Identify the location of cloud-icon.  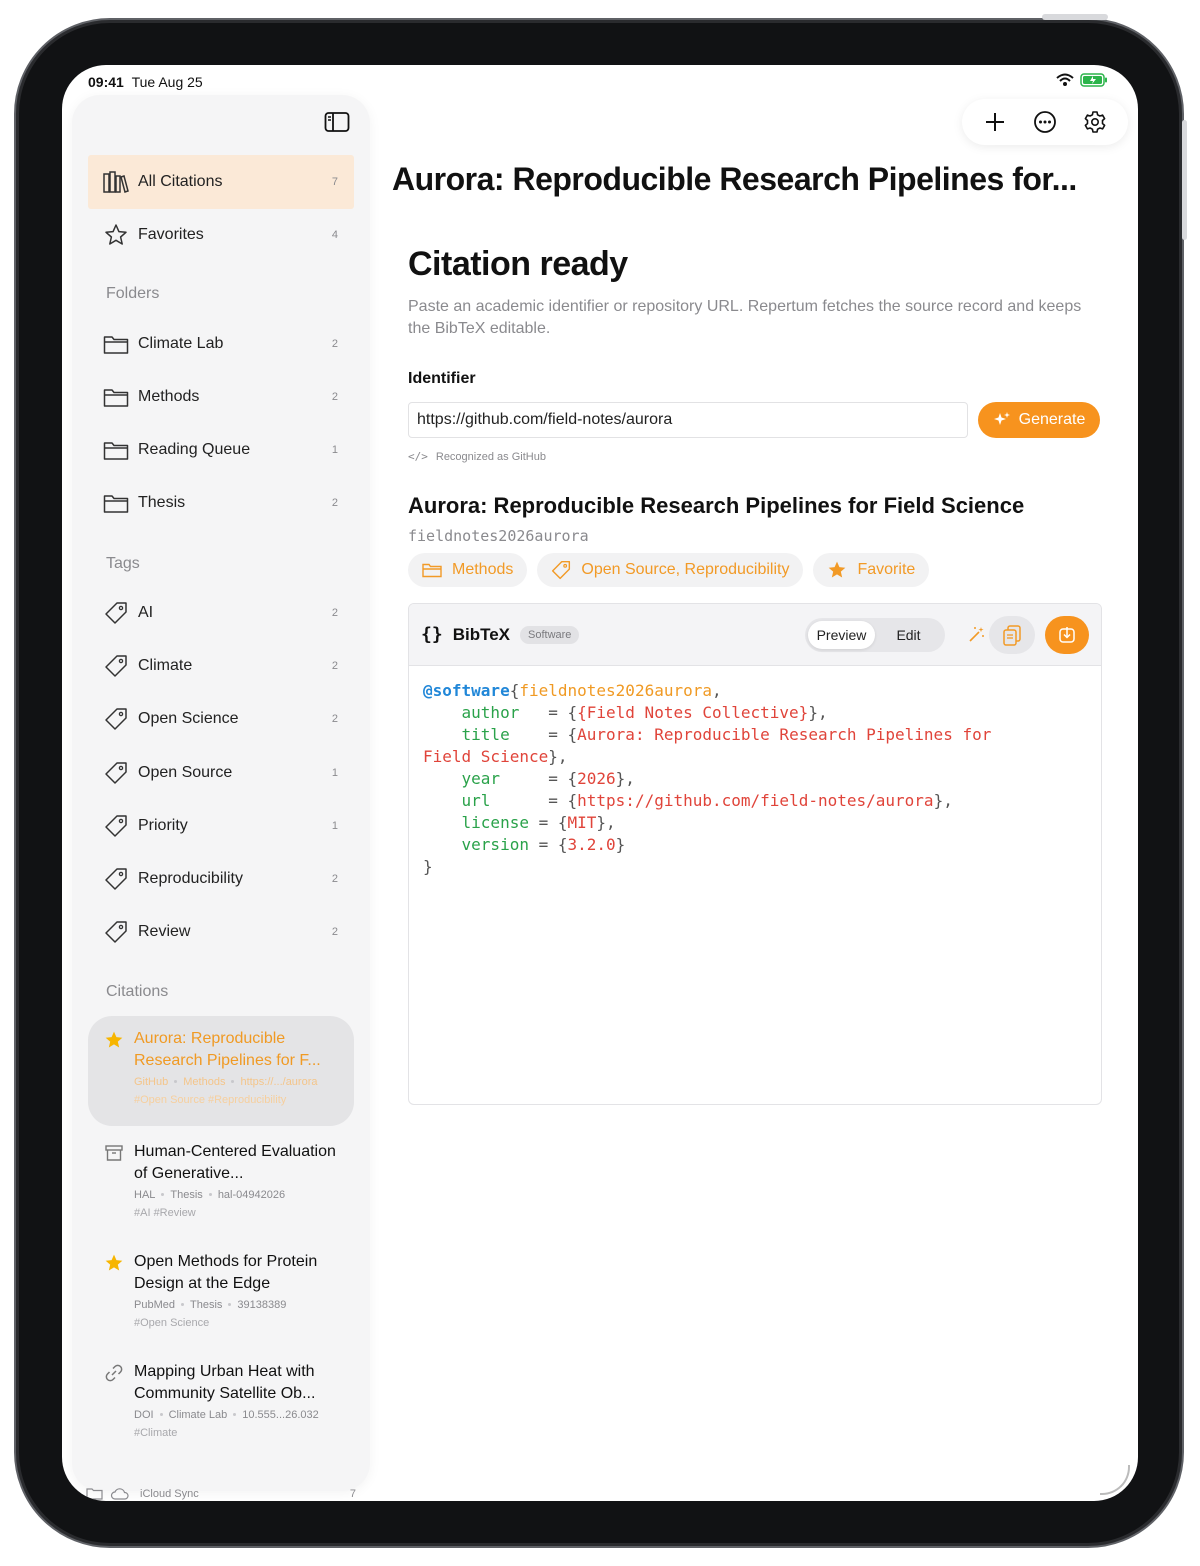
(119, 1494).